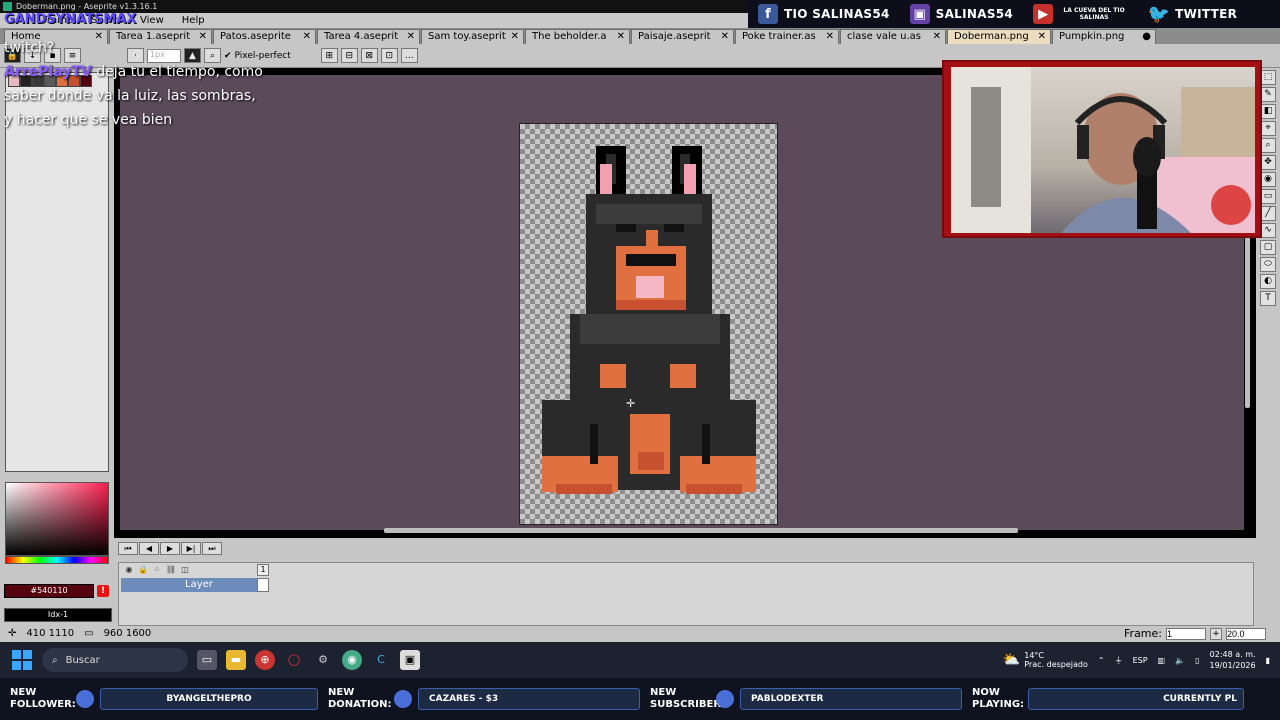 Image resolution: width=1280 pixels, height=720 pixels. What do you see at coordinates (349, 55) in the screenshot?
I see `symmetry-h-icon: ⊟` at bounding box center [349, 55].